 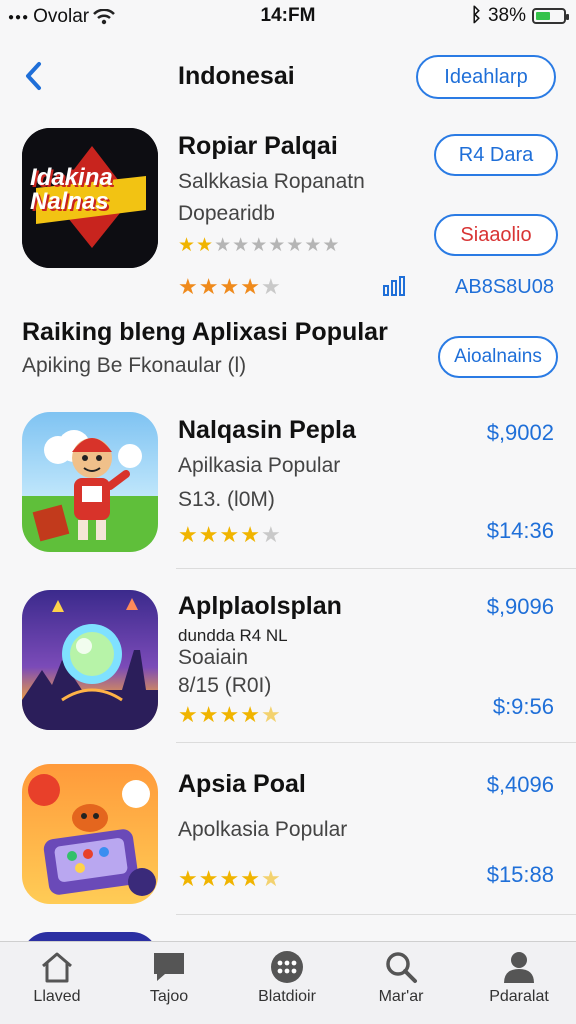 I want to click on featured-line3: Dopearidb, so click(x=226, y=213).